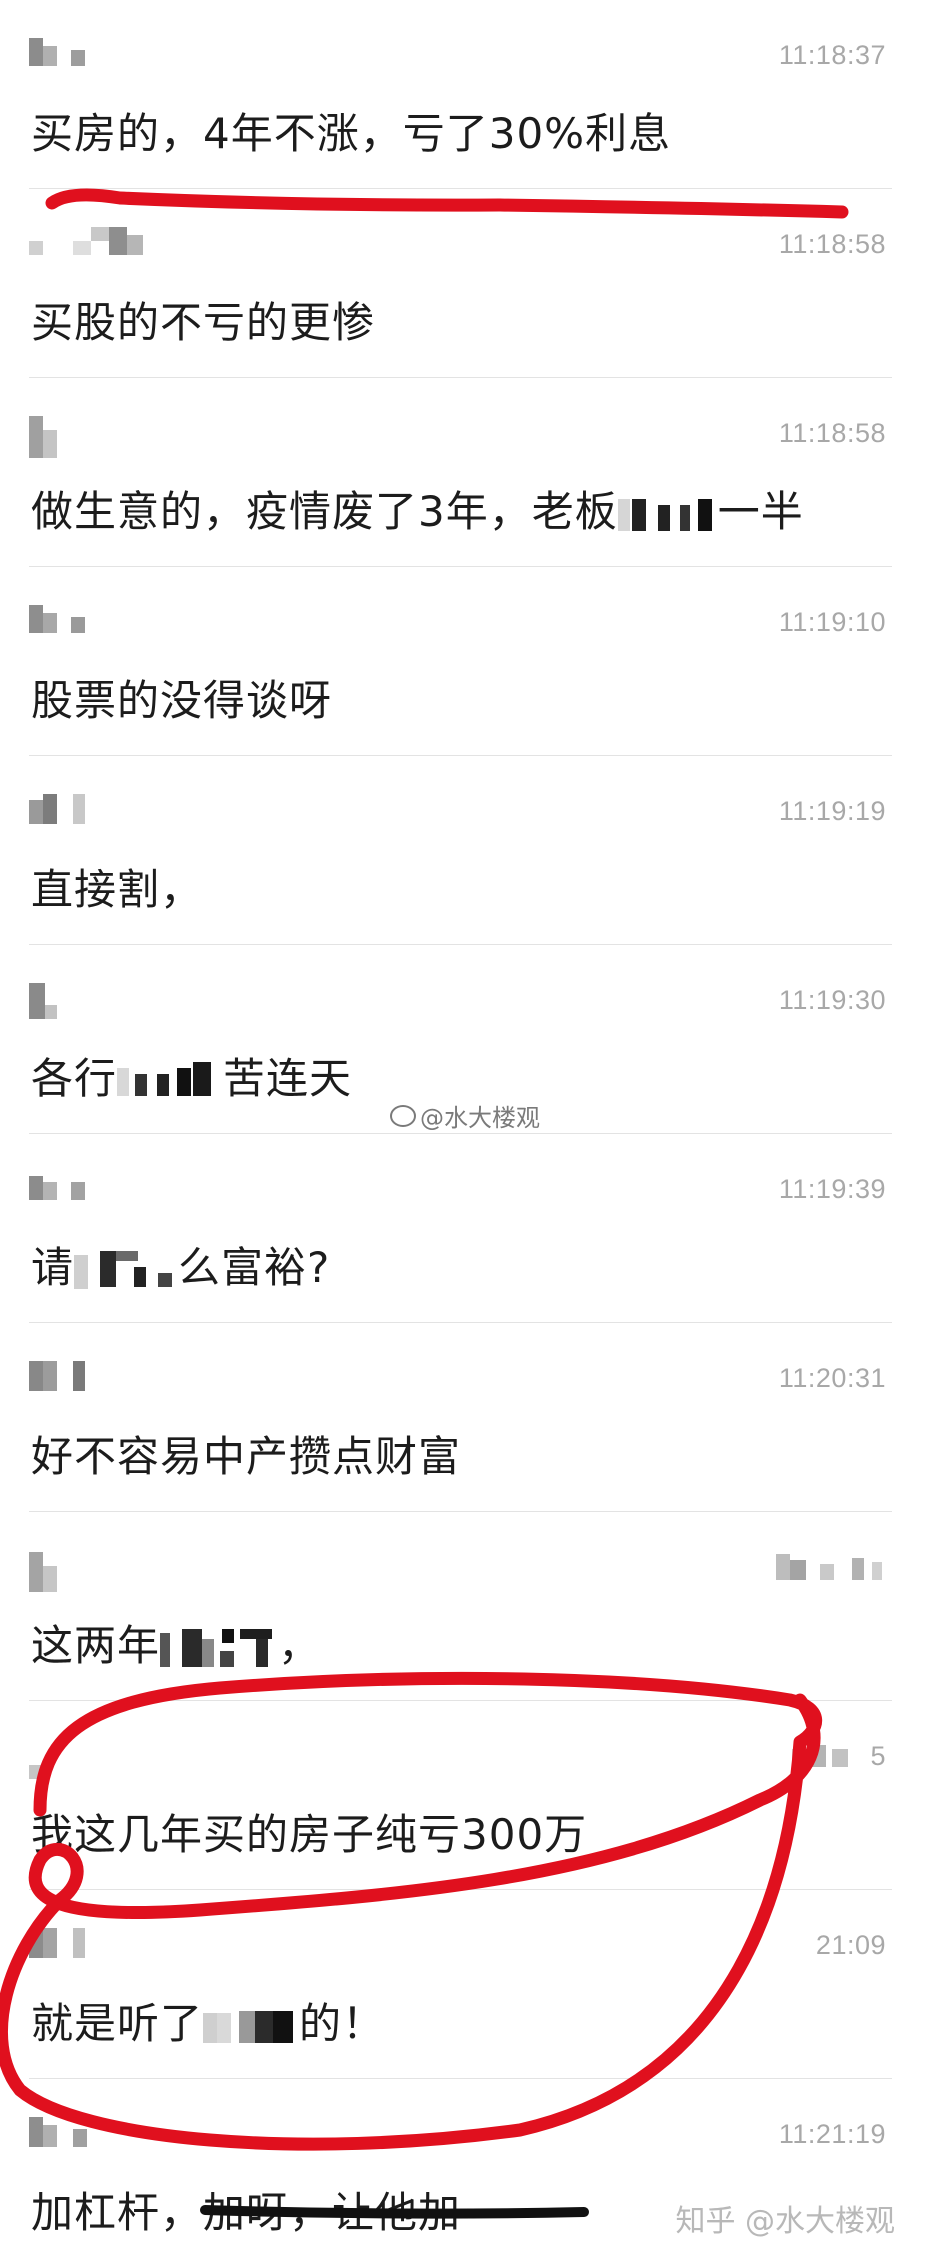  Describe the element at coordinates (447, 203) in the screenshot. I see `red-underline-annotation` at that location.